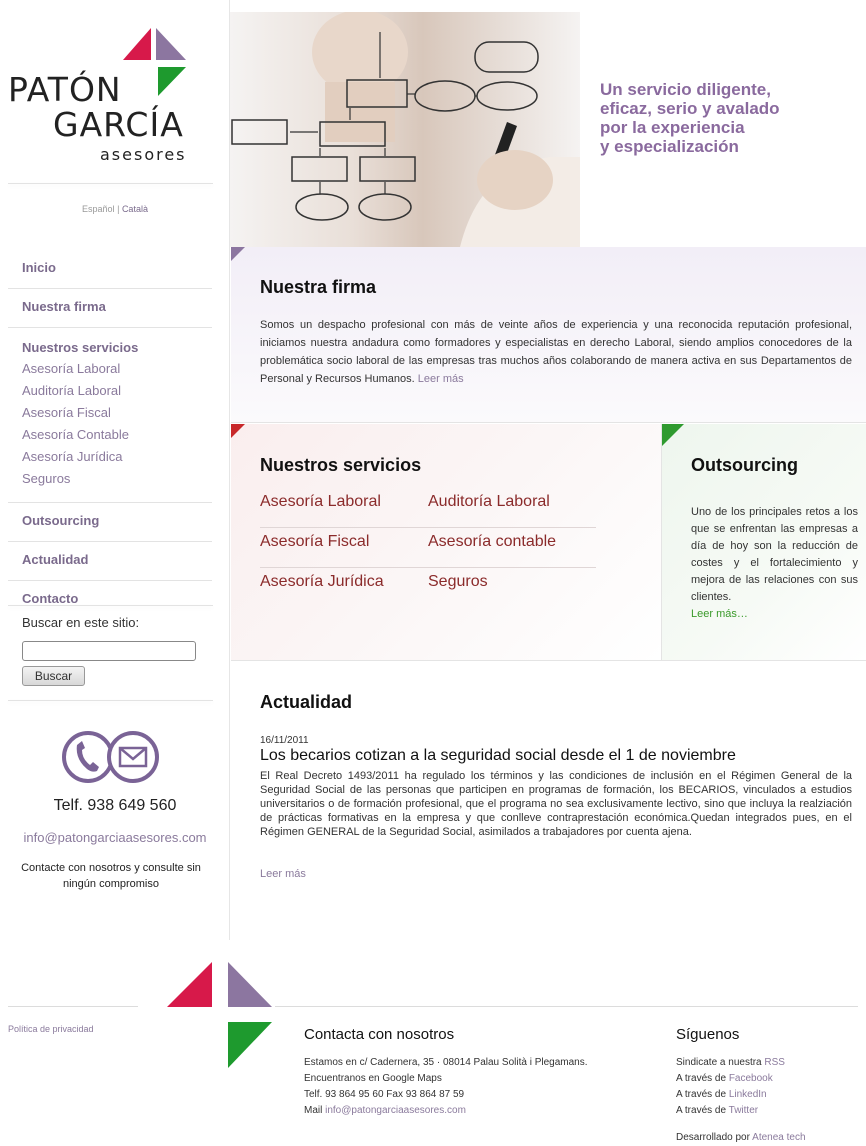  I want to click on twitter-link: Twitter, so click(743, 1110).